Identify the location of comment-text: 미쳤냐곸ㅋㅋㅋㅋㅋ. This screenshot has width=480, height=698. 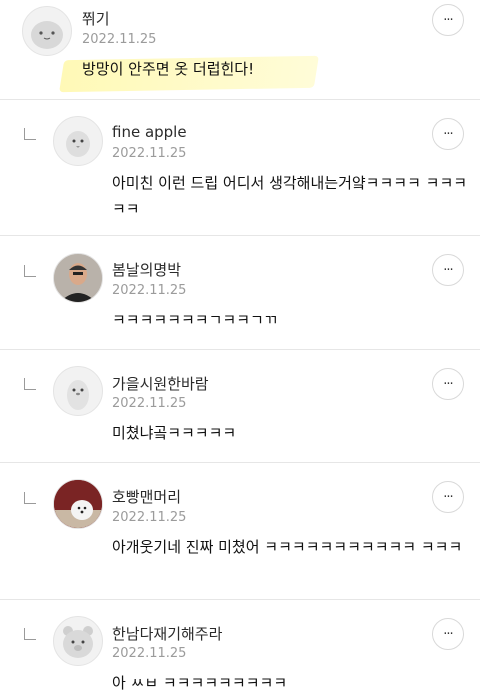
(174, 433).